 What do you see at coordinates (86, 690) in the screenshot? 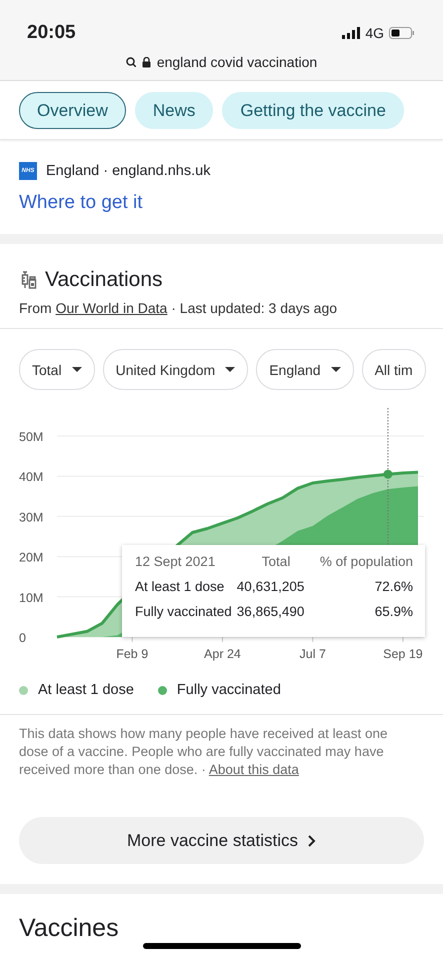
I see `legend-label: At least 1 dose` at bounding box center [86, 690].